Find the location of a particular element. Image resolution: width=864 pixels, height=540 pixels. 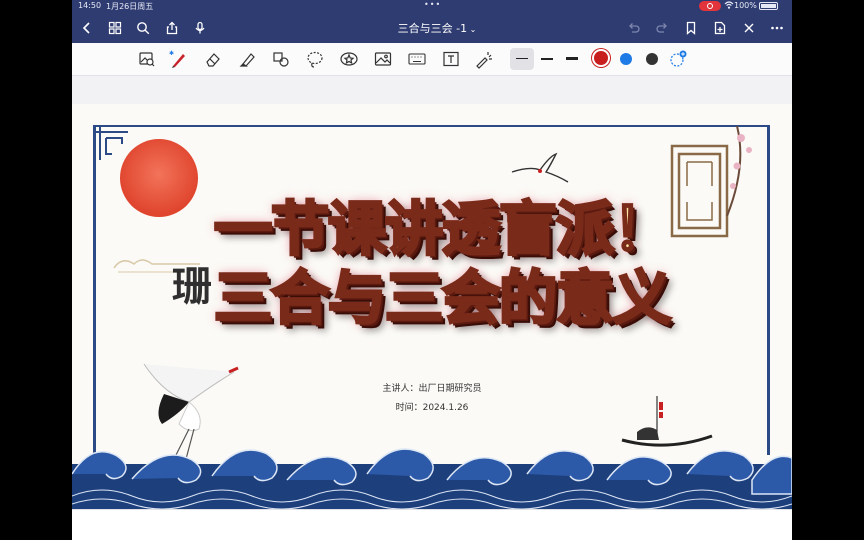

more-icon is located at coordinates (777, 28).